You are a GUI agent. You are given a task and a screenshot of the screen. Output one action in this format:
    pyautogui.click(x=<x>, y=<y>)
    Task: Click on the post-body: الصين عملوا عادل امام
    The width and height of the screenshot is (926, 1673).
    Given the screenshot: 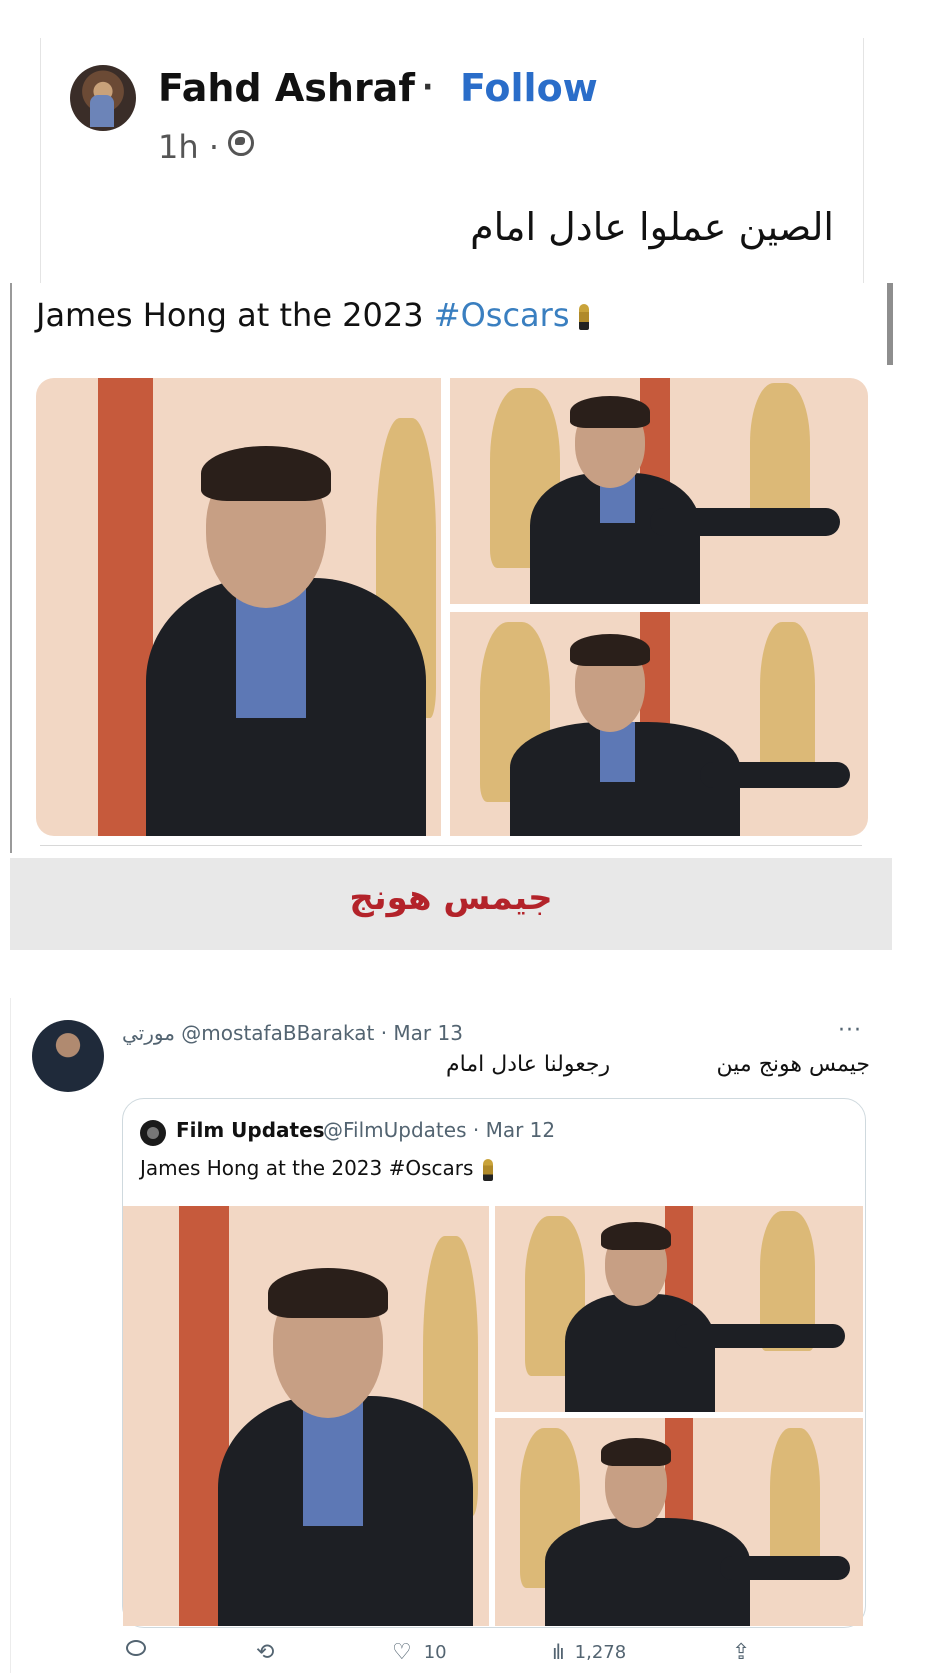 What is the action you would take?
    pyautogui.click(x=652, y=227)
    